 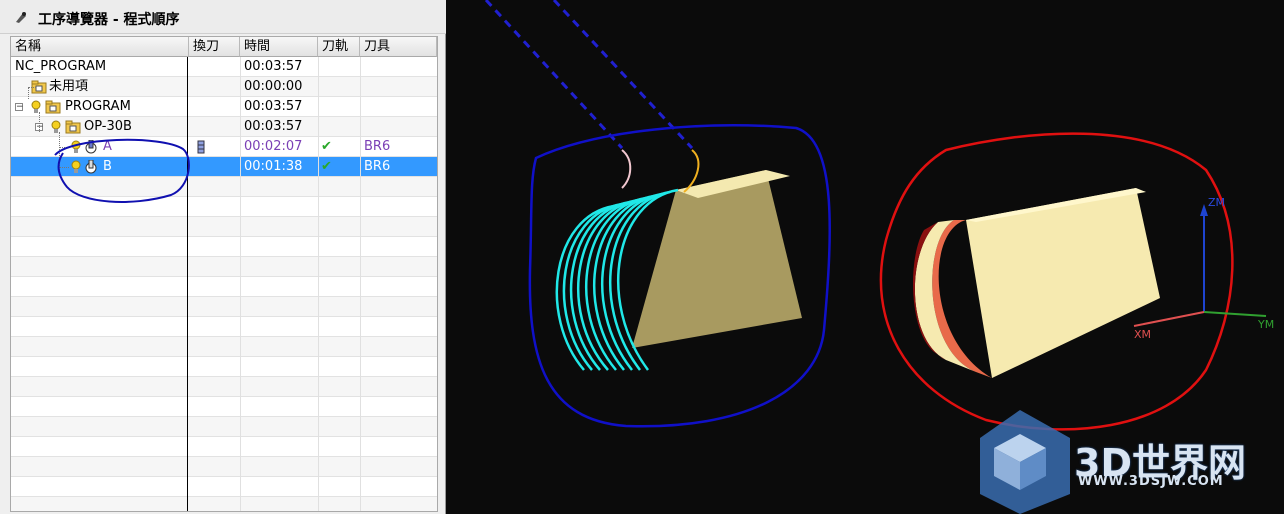 I want to click on navigator-title: 工序導覽器 - 程式順序, so click(x=109, y=20).